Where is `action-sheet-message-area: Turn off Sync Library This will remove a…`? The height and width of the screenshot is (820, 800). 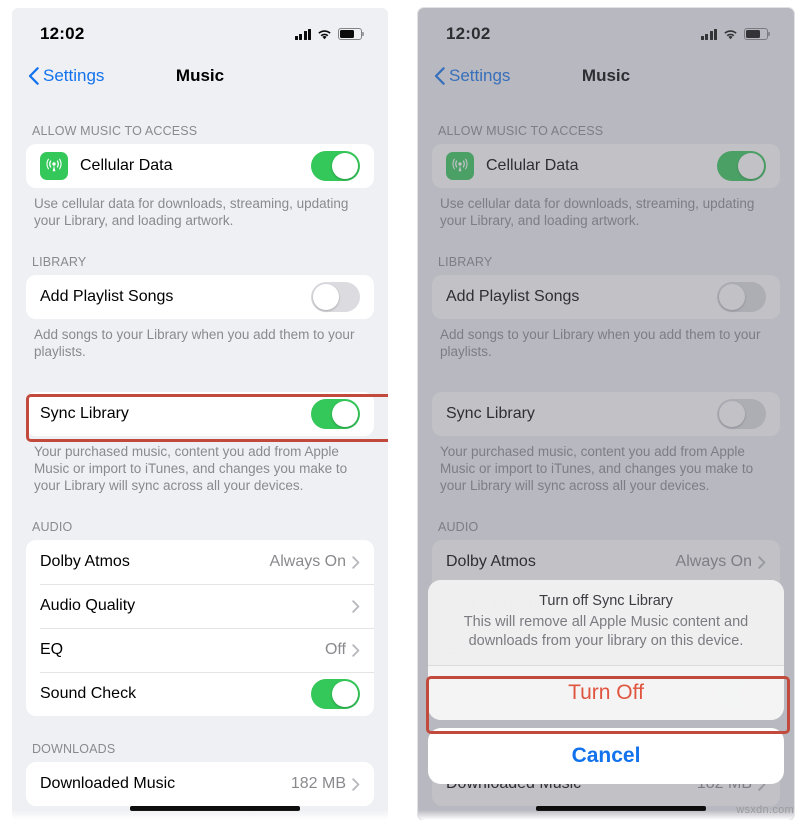
action-sheet-message-area: Turn off Sync Library This will remove a… is located at coordinates (606, 622).